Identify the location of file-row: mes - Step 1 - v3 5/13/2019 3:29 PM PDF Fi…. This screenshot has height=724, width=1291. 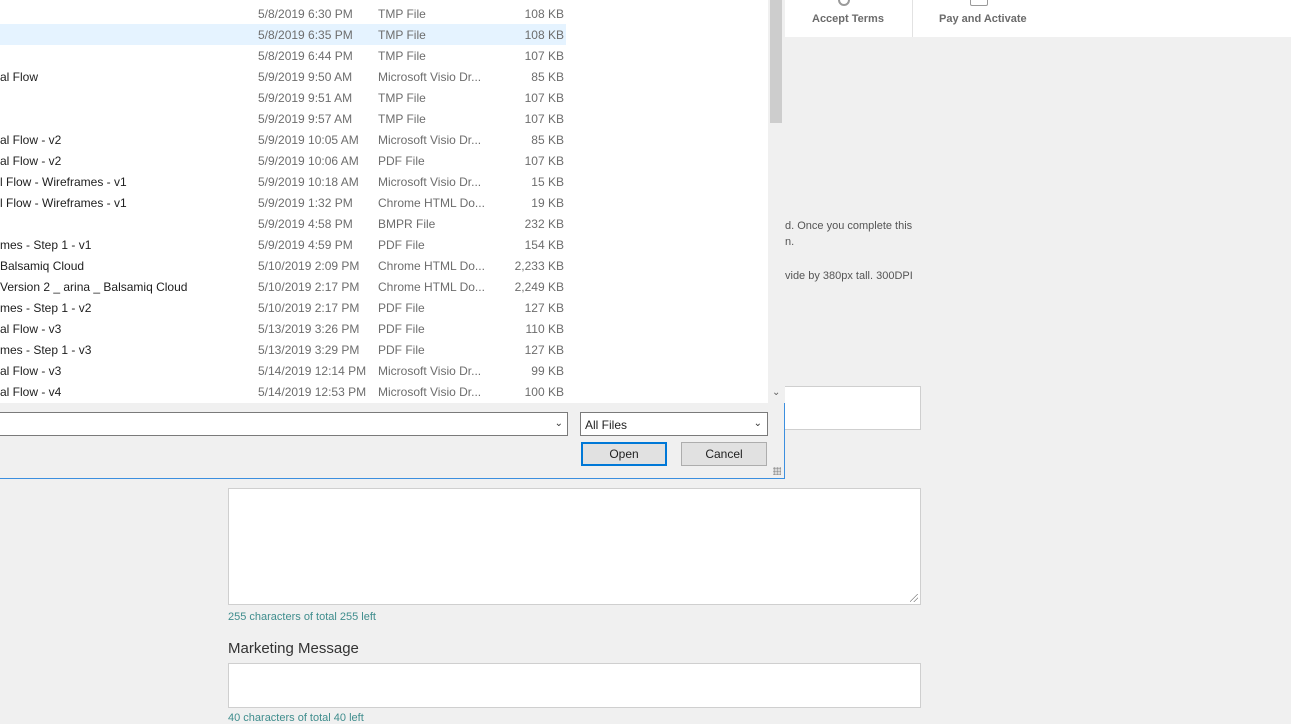
(283, 349).